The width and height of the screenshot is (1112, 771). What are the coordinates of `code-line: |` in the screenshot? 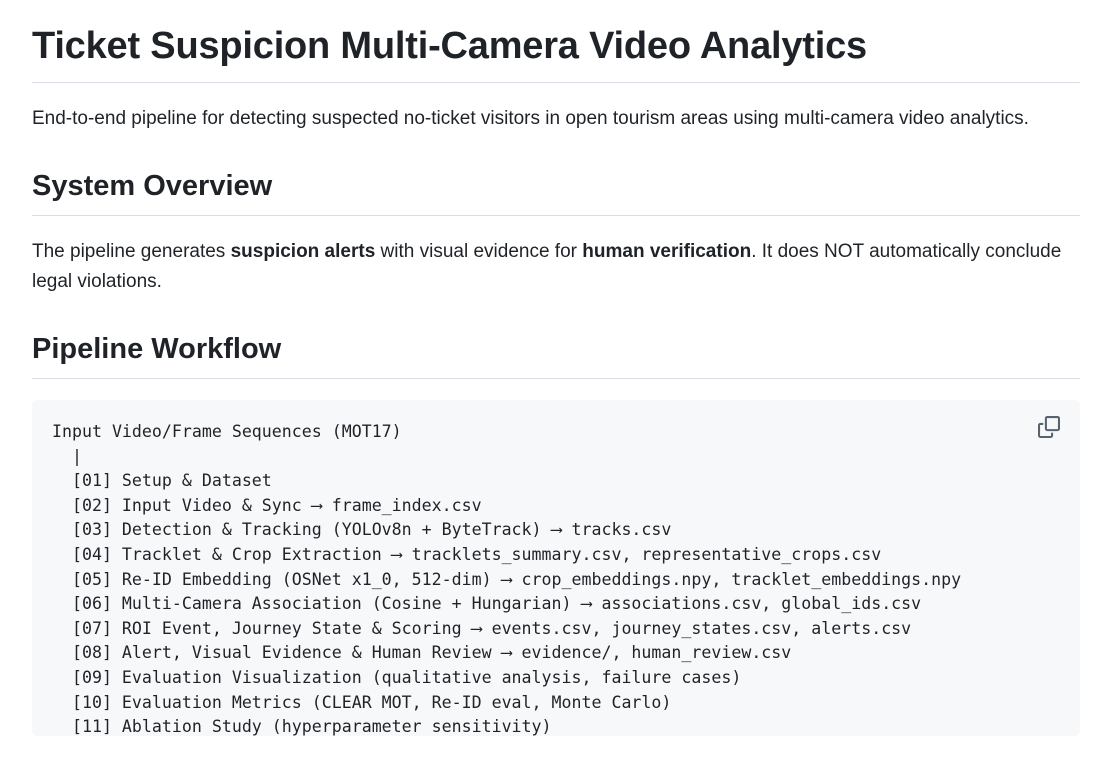 It's located at (67, 456).